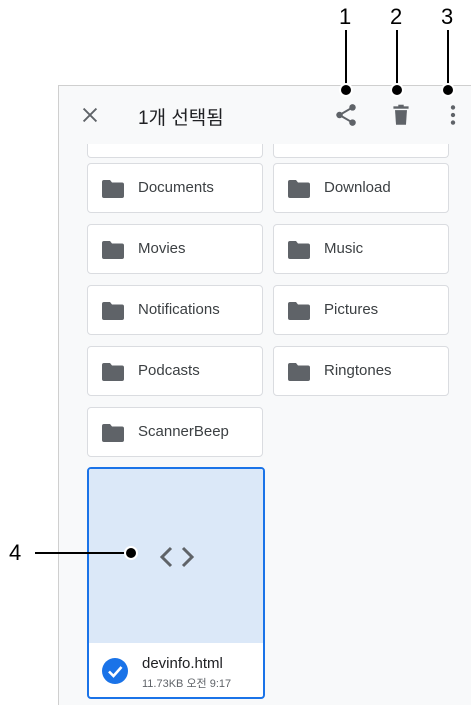  What do you see at coordinates (344, 248) in the screenshot?
I see `folder-name: Music` at bounding box center [344, 248].